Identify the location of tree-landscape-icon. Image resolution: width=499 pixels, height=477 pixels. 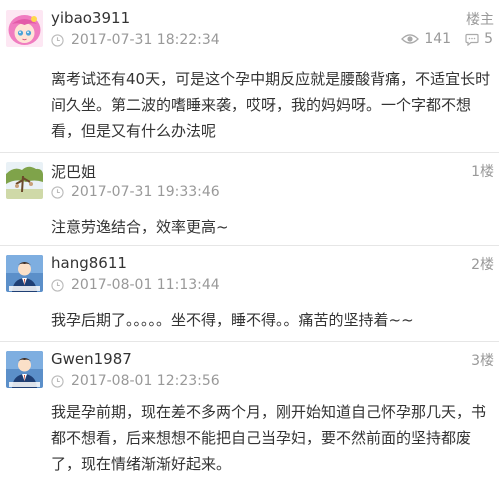
(24, 180).